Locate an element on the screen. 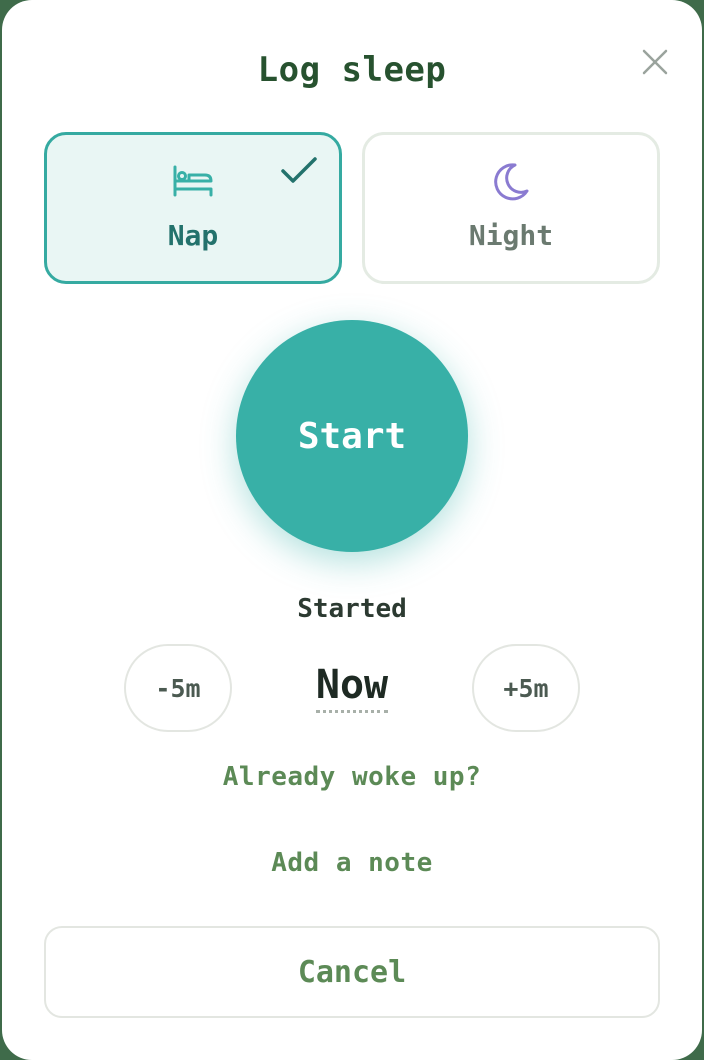 The width and height of the screenshot is (704, 1060). nap-label: Nap is located at coordinates (193, 235).